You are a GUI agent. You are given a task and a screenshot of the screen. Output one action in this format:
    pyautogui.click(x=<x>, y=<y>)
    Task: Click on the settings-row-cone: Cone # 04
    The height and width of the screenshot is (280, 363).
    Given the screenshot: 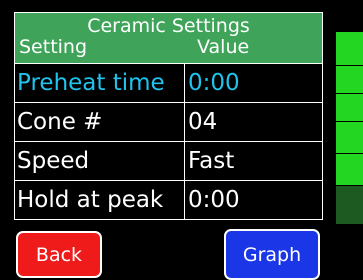 What is the action you would take?
    pyautogui.click(x=168, y=122)
    